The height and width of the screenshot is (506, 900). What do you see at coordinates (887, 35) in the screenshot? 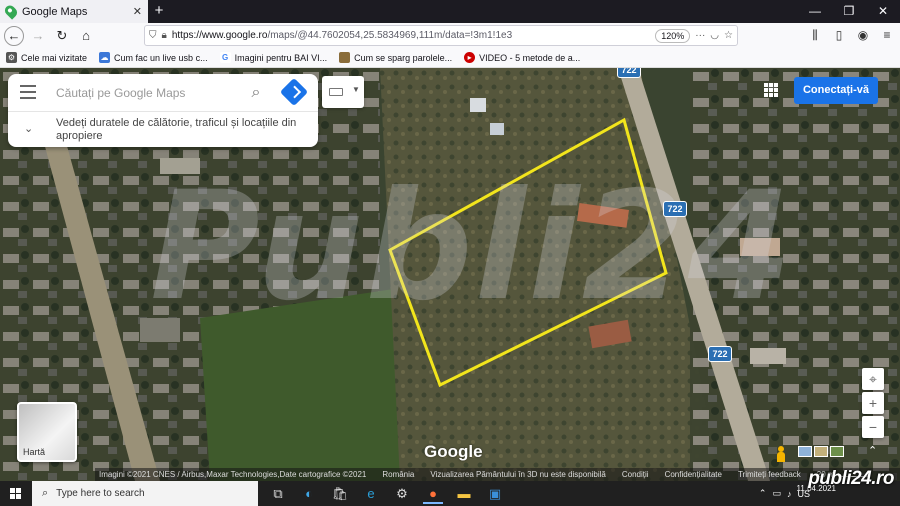
I see `menu-icon: ≡` at bounding box center [887, 35].